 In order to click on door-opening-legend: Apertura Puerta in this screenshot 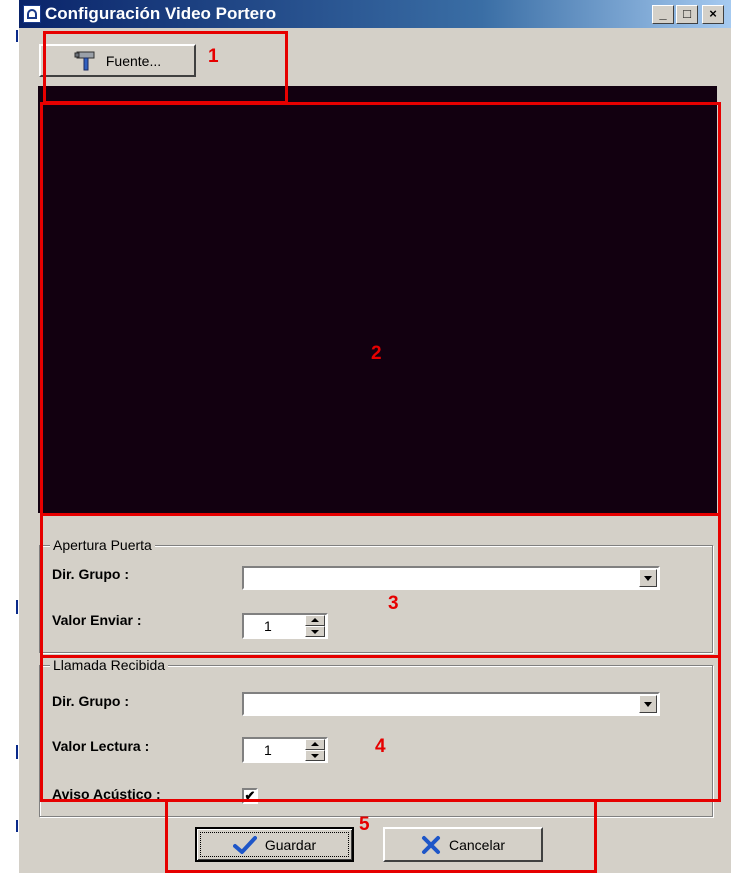, I will do `click(102, 545)`.